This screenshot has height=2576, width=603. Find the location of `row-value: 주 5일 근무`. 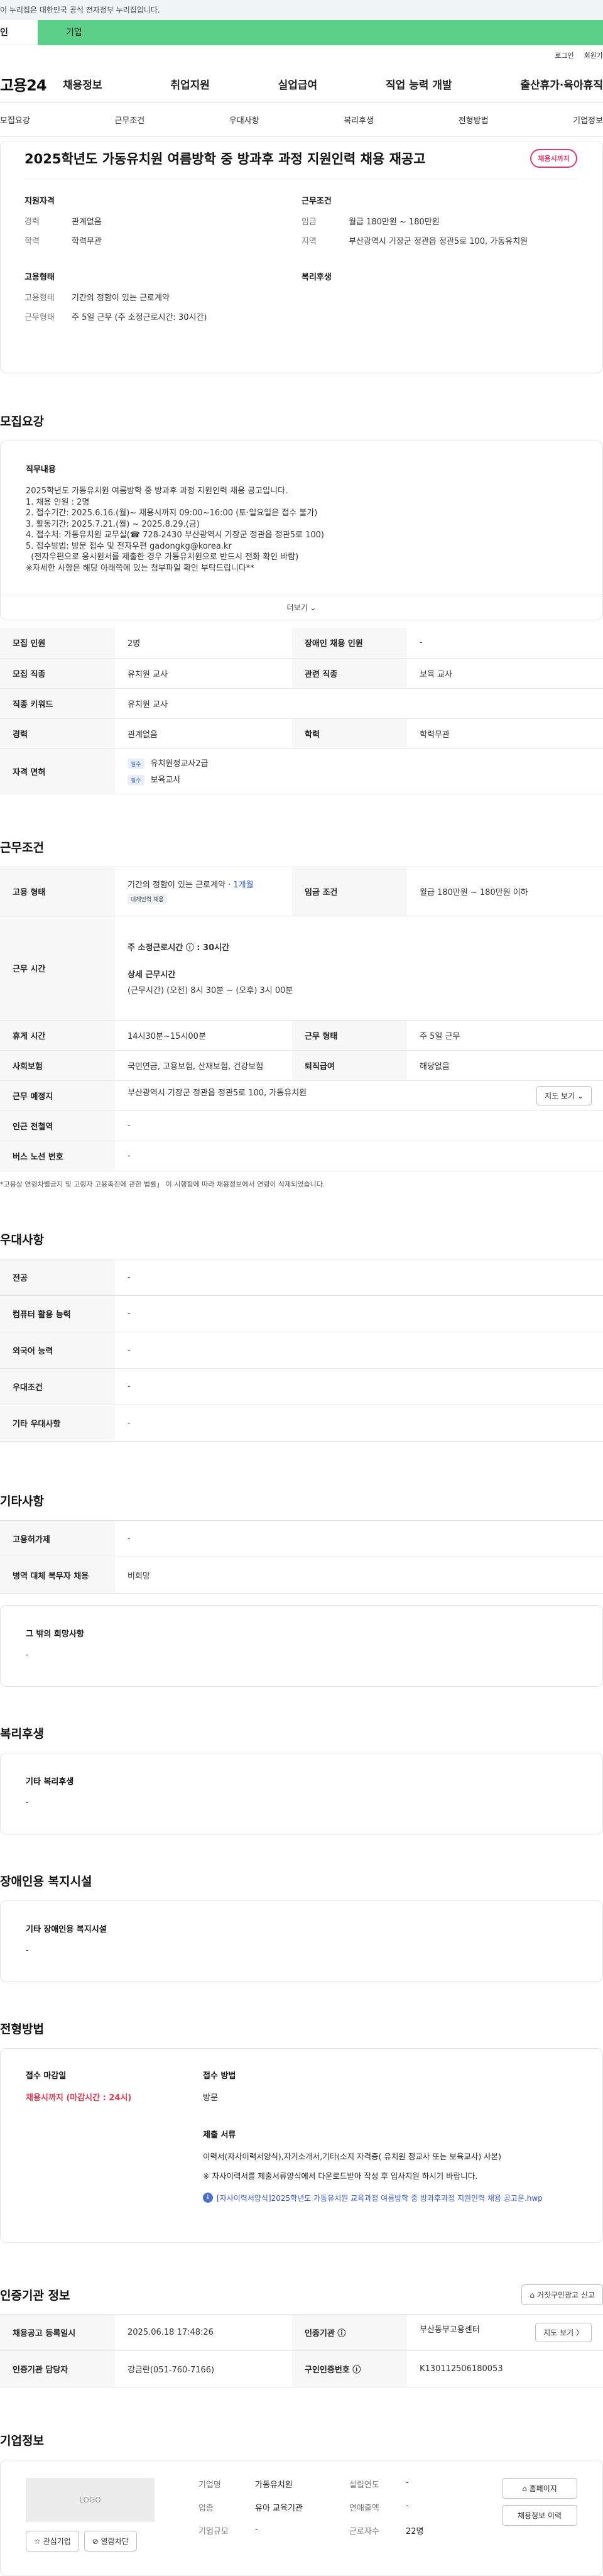

row-value: 주 5일 근무 is located at coordinates (505, 1035).